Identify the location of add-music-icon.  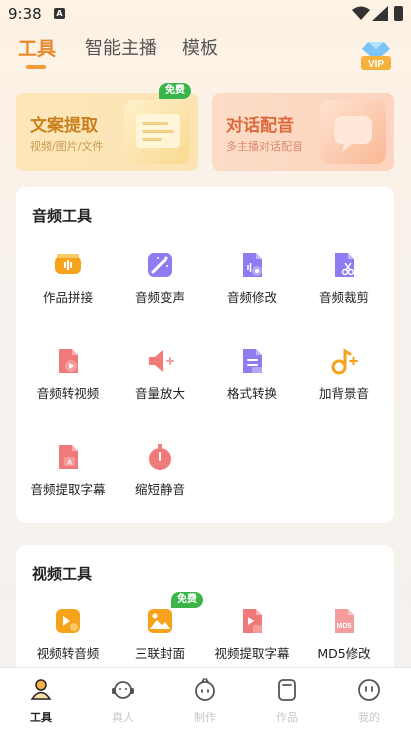
(344, 361).